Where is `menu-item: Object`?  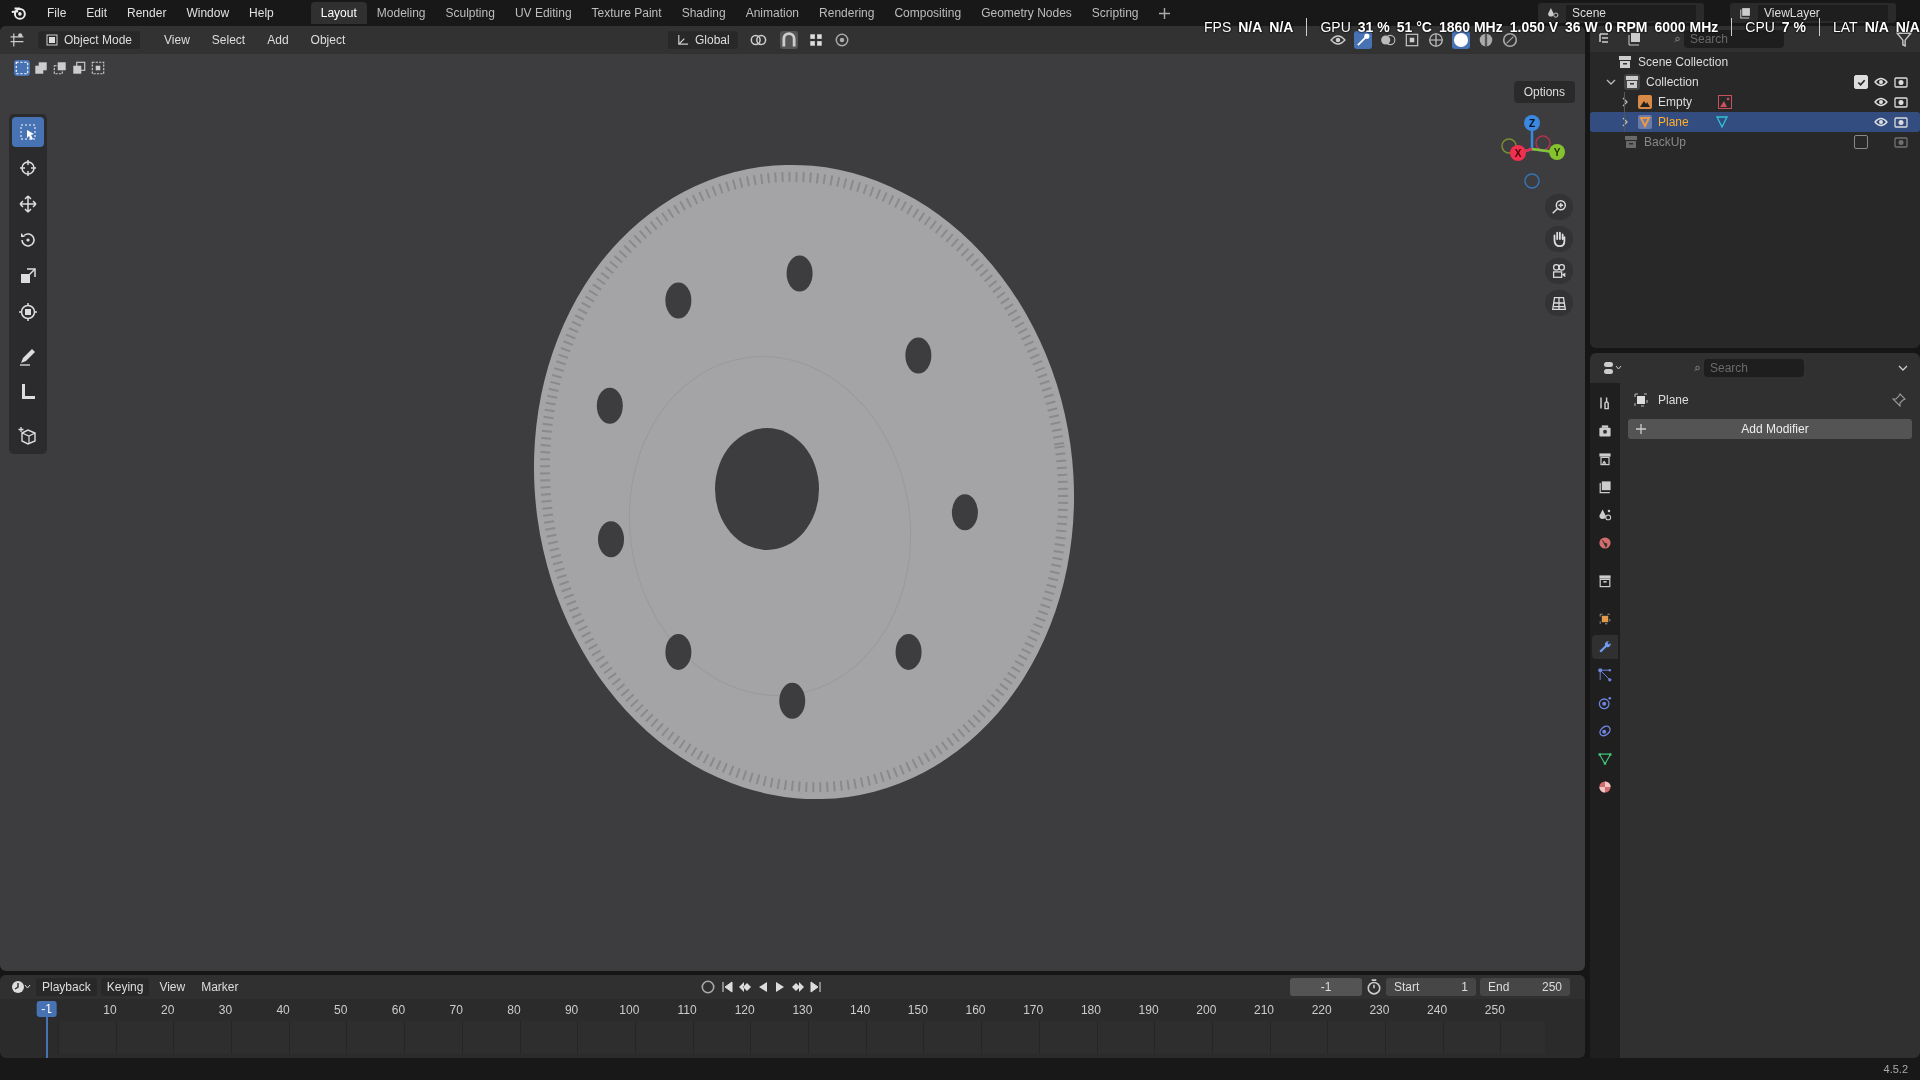 menu-item: Object is located at coordinates (328, 40).